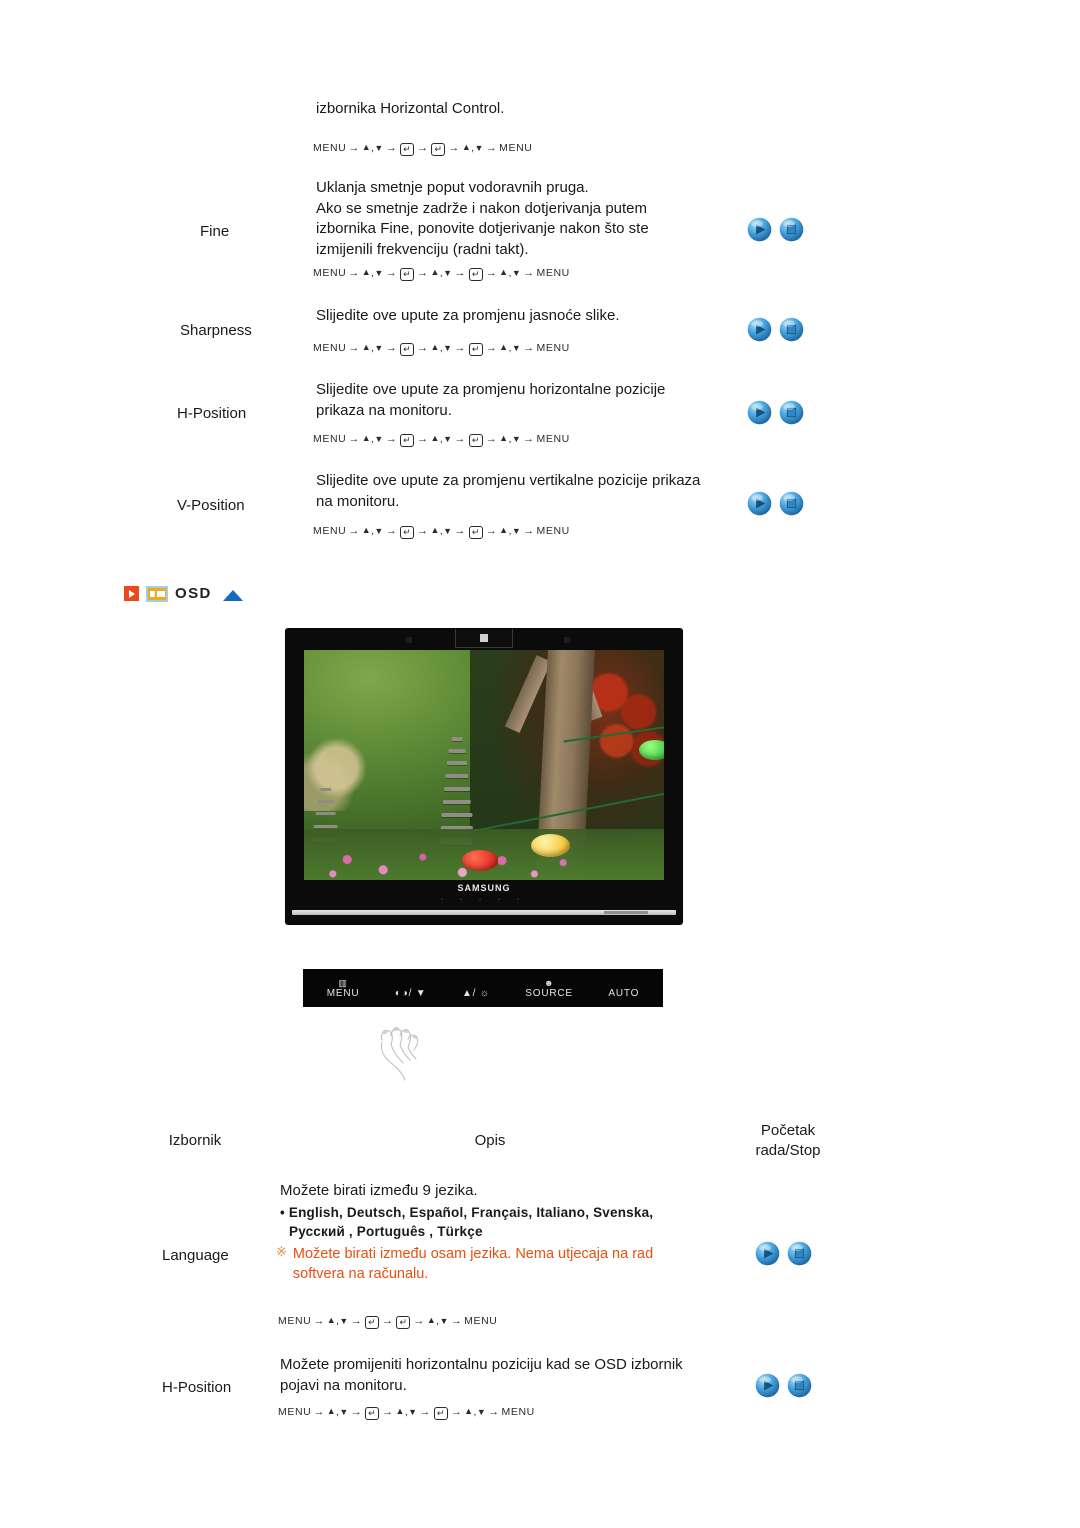 This screenshot has height=1528, width=1080. I want to click on monitor-screen, so click(484, 765).